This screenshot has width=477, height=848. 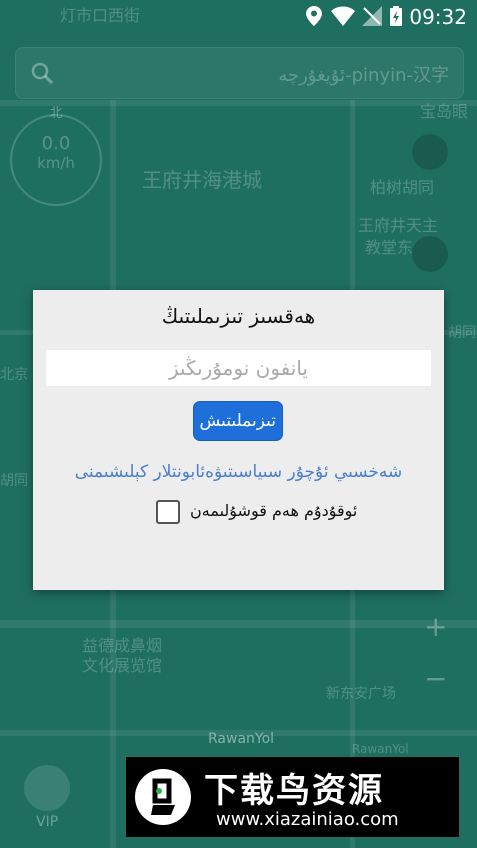 I want to click on phone-input, so click(x=238, y=368).